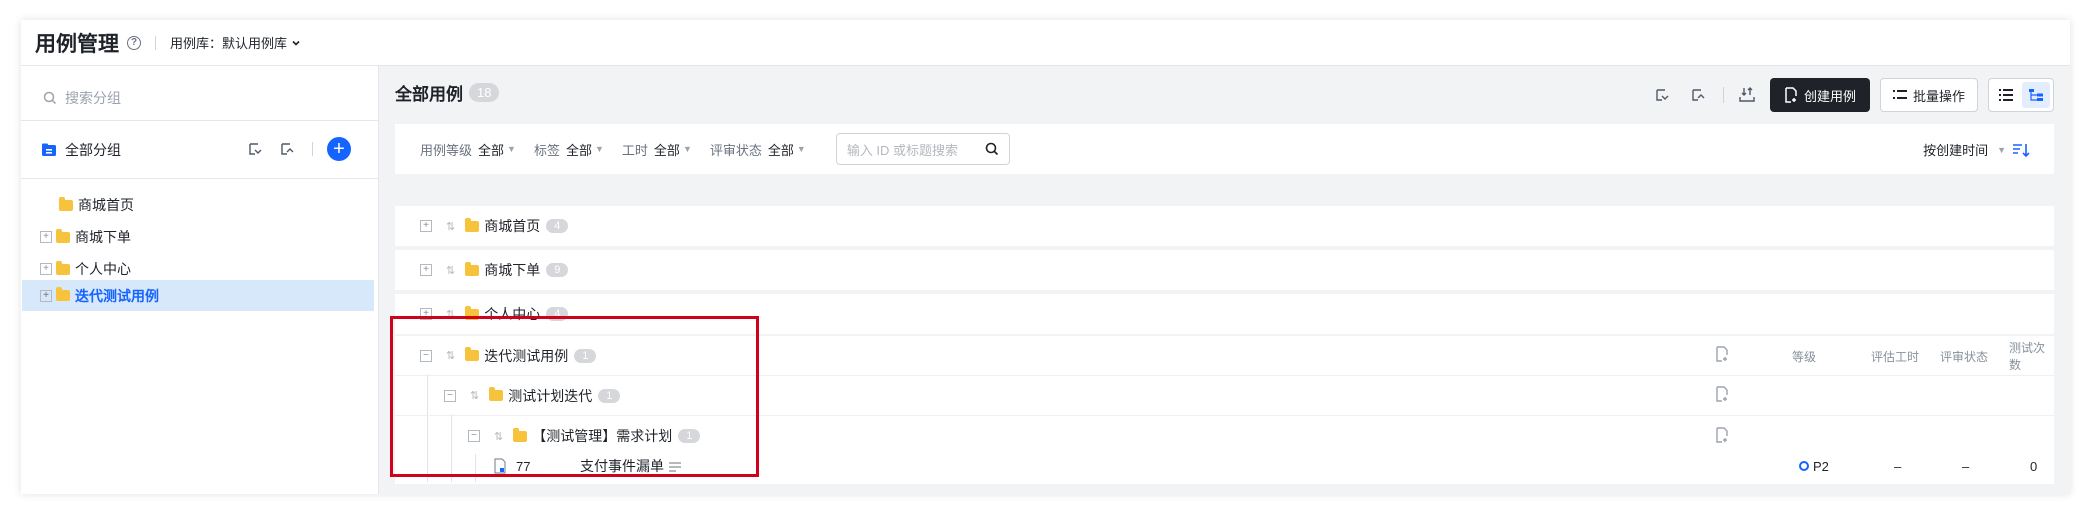 The width and height of the screenshot is (2090, 515). I want to click on filter-key: 评审状态, so click(735, 150).